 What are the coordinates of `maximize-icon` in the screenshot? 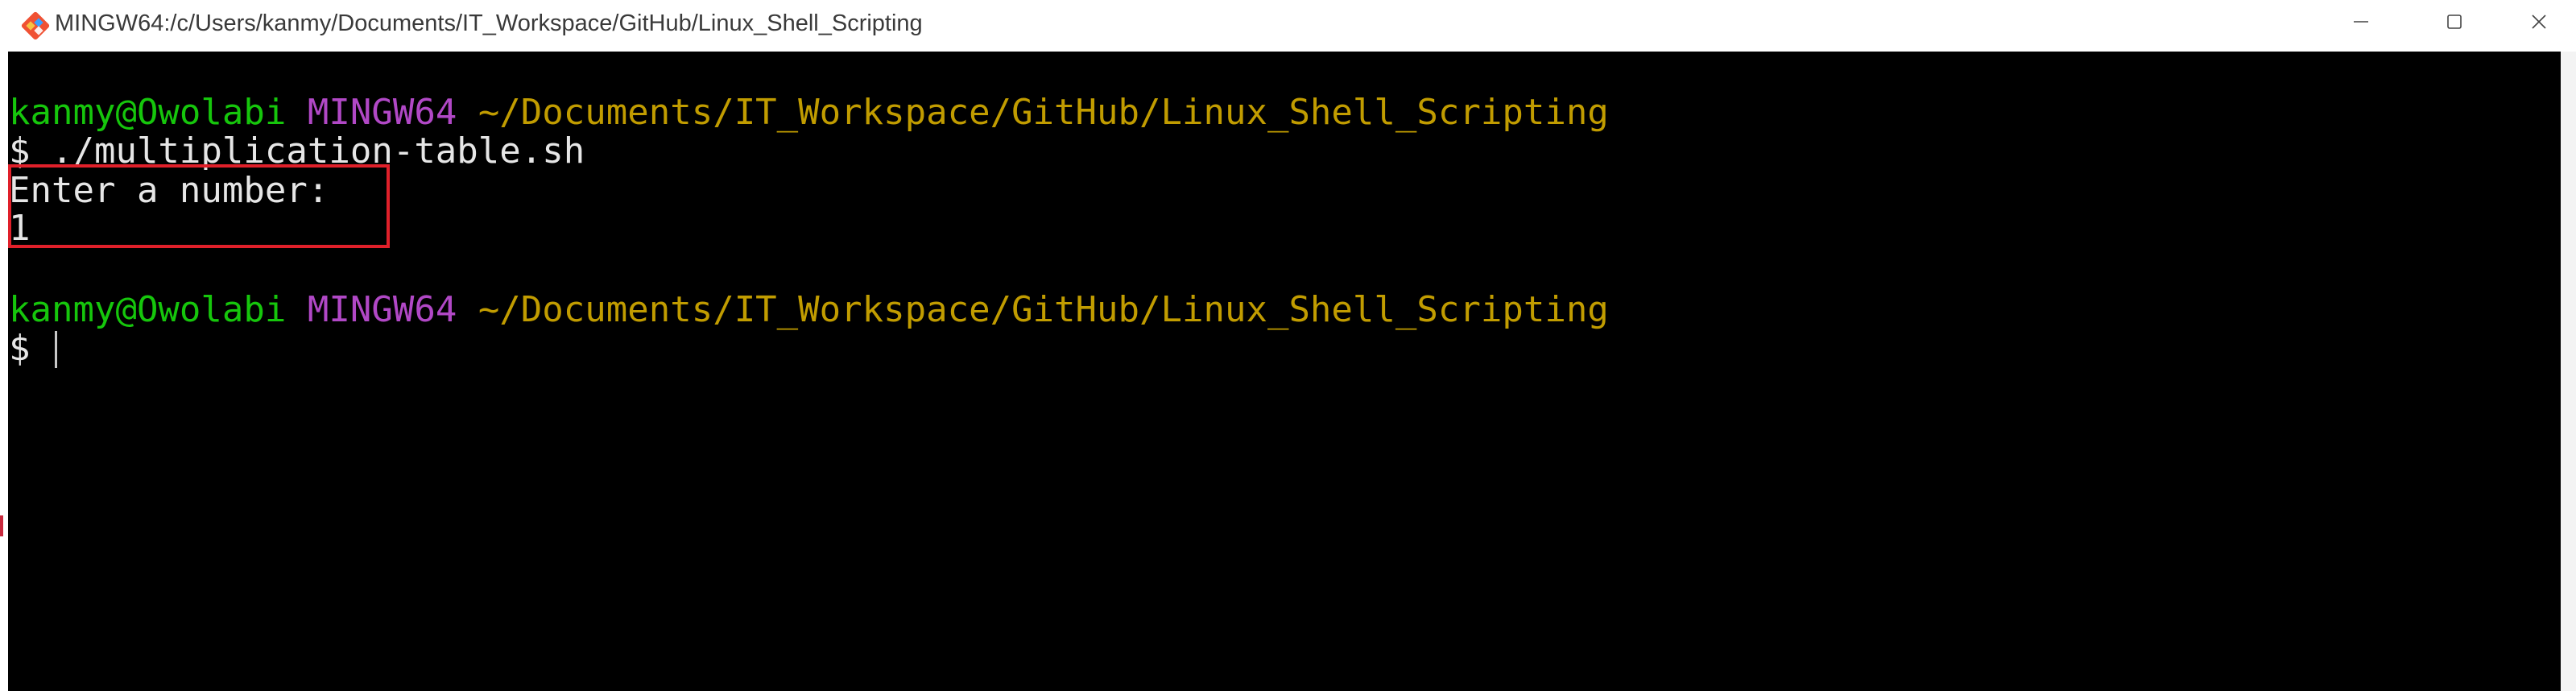 It's located at (2455, 24).